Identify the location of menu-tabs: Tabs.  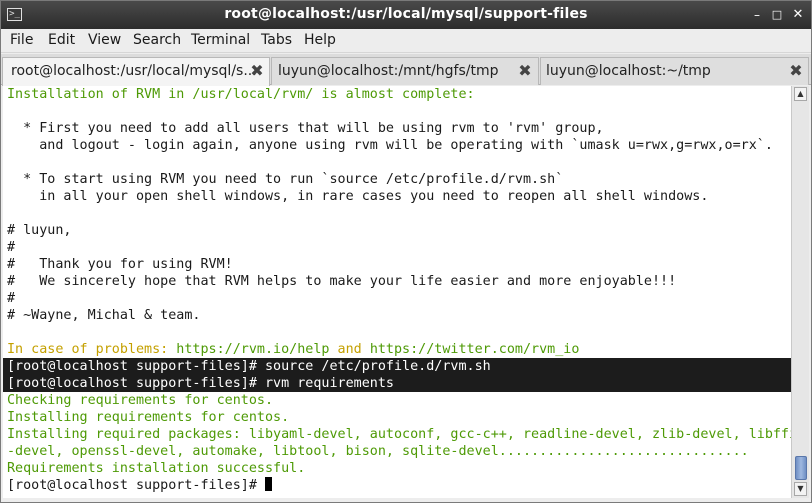
(276, 40).